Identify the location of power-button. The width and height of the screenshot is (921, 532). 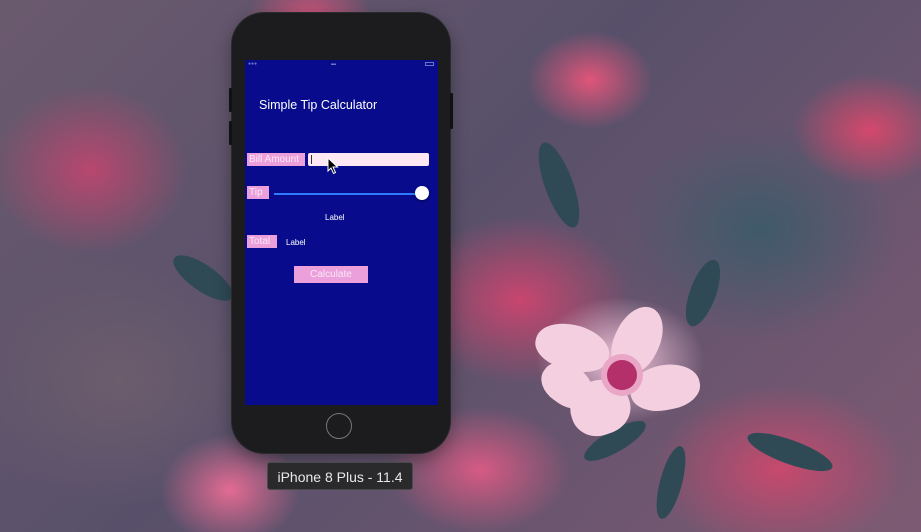
(451, 111).